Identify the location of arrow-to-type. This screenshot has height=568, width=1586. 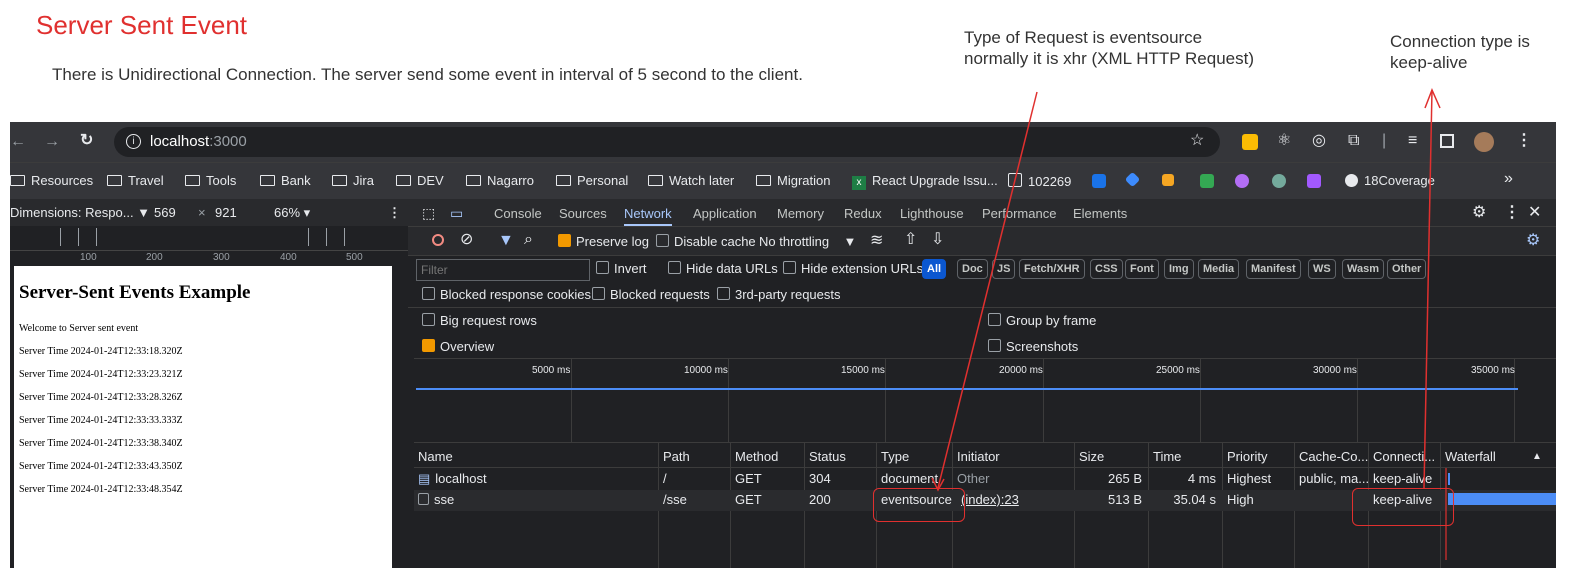
(987, 290).